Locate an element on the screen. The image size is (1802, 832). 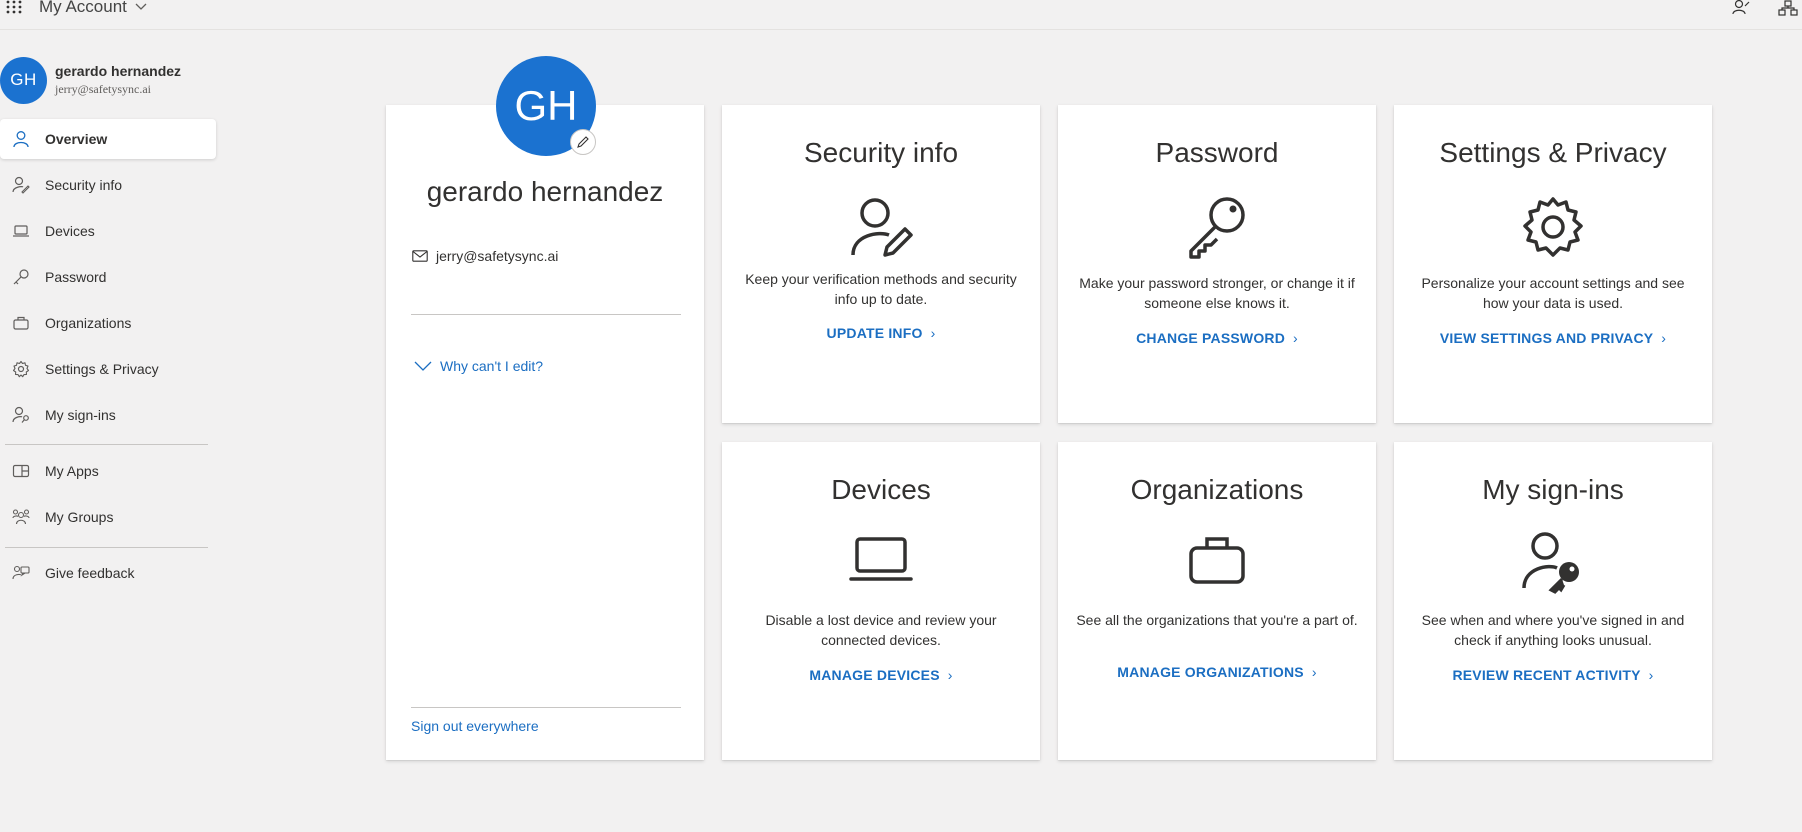
change-password-link: CHANGE PASSWORD › is located at coordinates (1217, 338).